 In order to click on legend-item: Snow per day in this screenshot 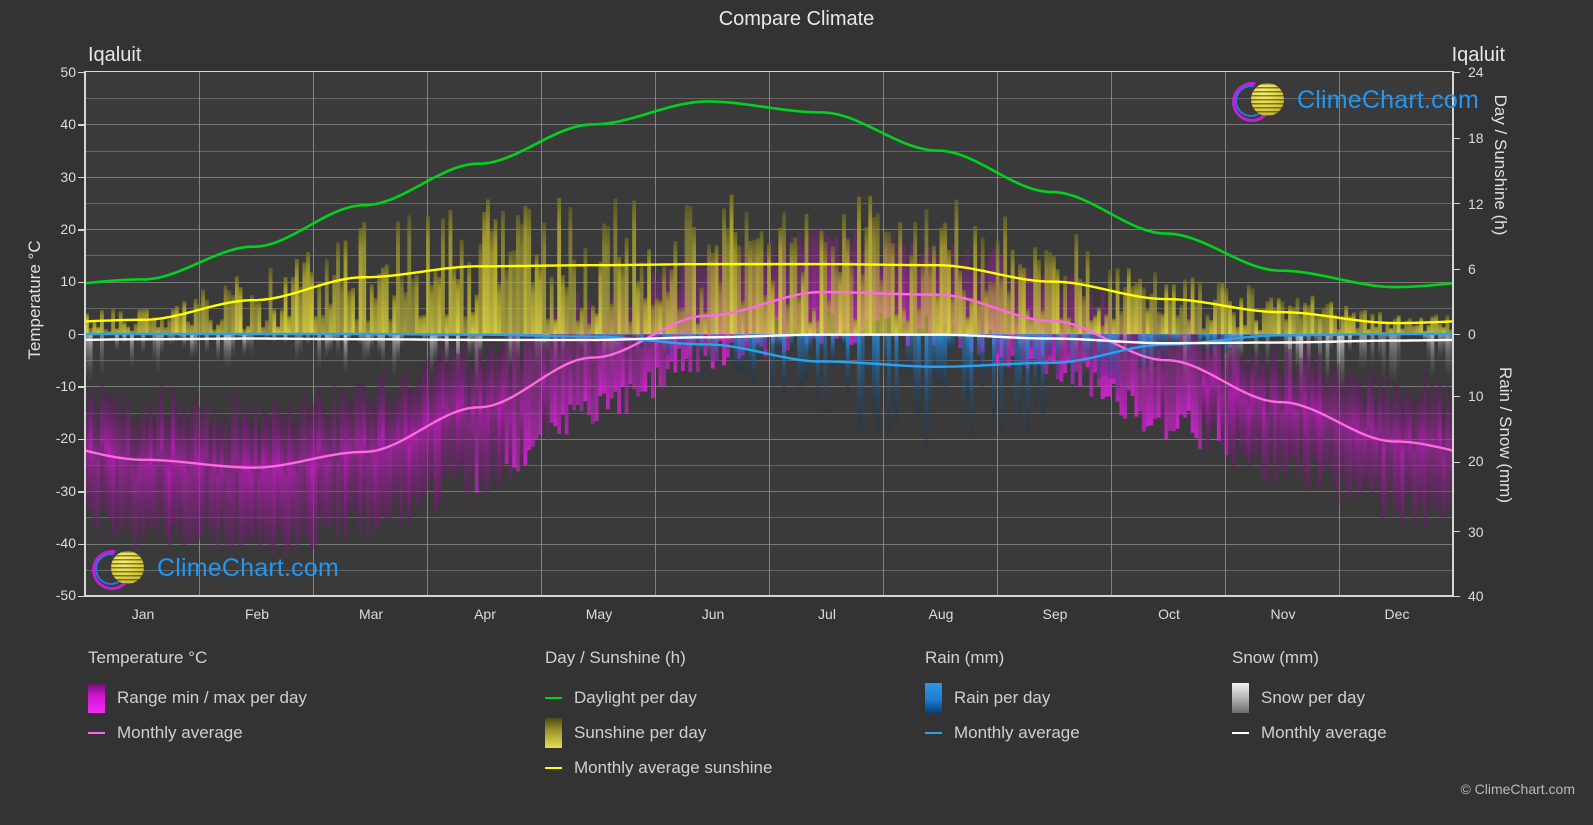, I will do `click(1309, 697)`.